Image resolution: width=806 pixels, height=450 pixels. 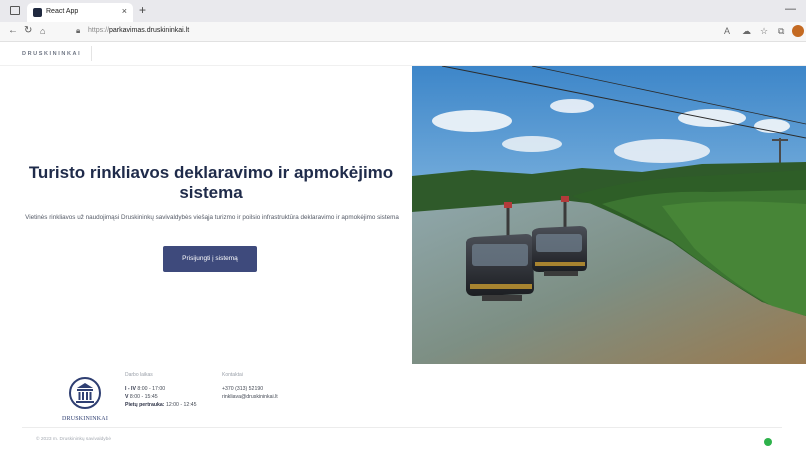 I want to click on status-indicator-icon, so click(x=768, y=442).